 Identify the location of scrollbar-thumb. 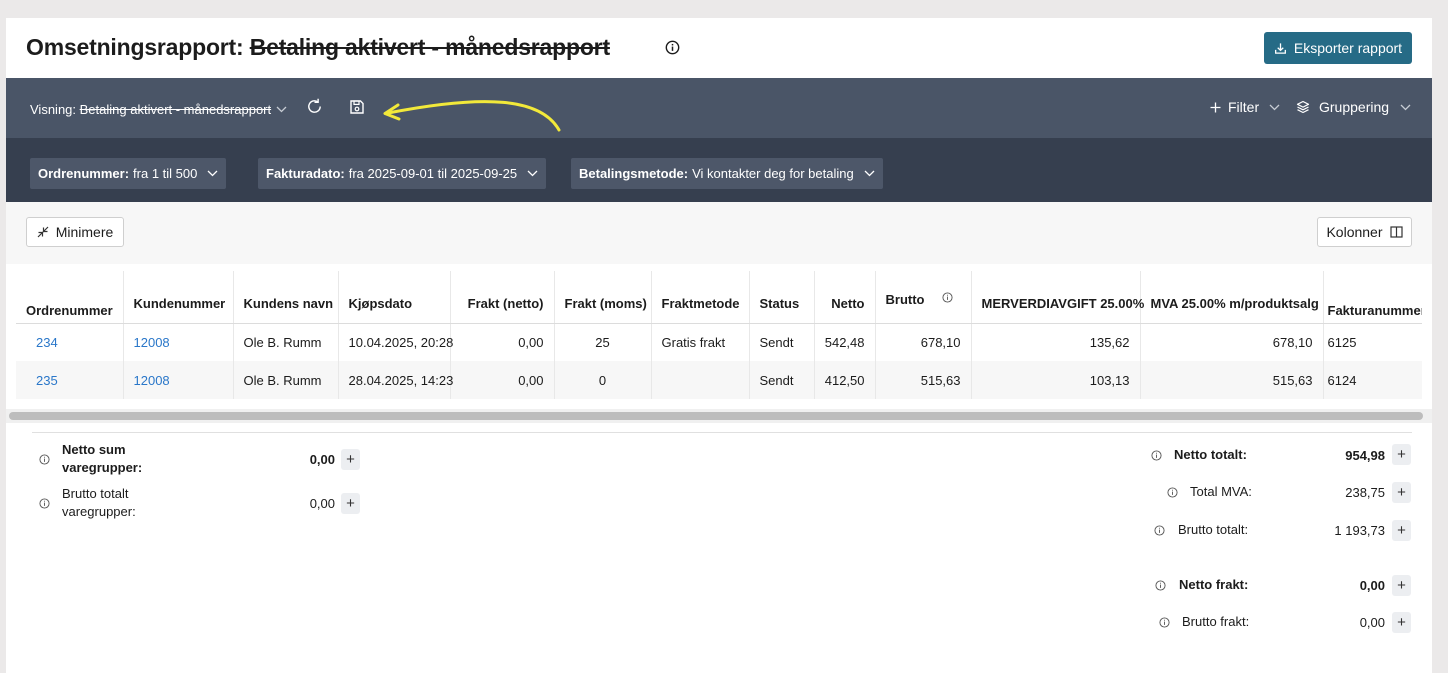
(716, 416).